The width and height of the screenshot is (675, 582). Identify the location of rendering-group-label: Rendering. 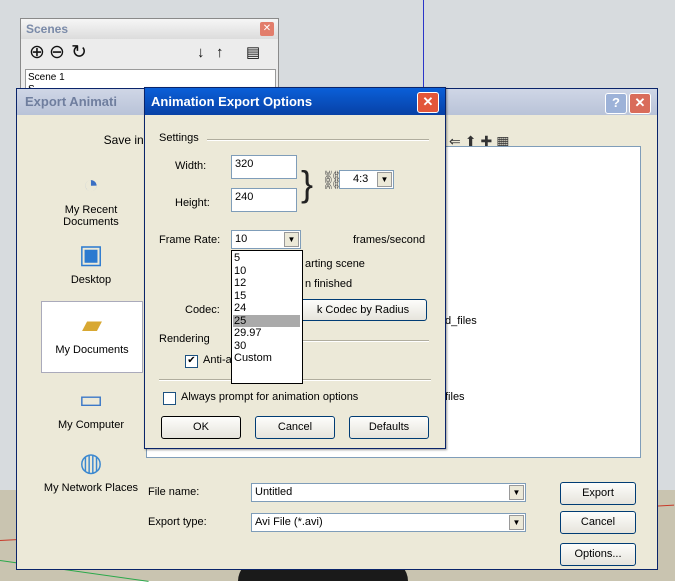
(184, 339).